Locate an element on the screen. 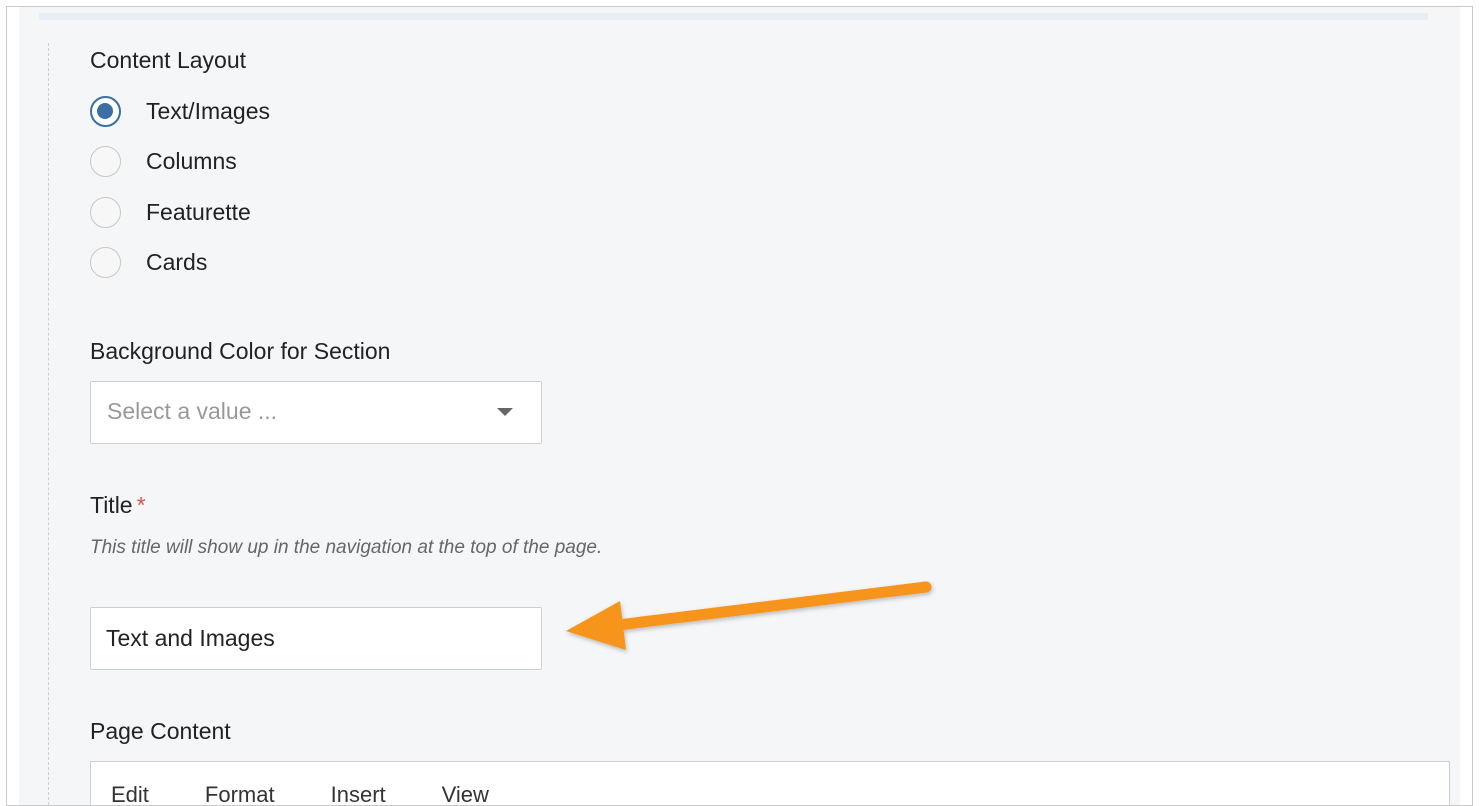  radio-option-text-images: Text/Images is located at coordinates (180, 111).